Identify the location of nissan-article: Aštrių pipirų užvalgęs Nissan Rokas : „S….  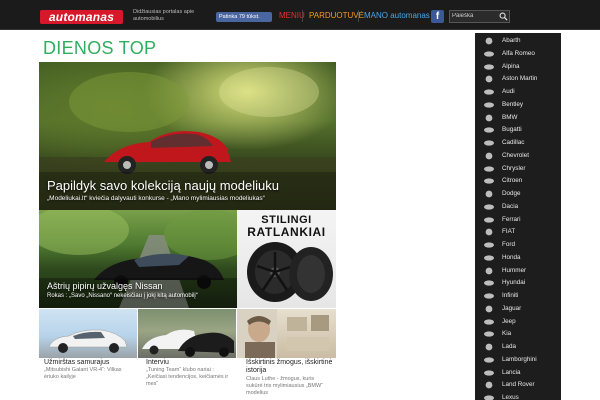
(138, 259).